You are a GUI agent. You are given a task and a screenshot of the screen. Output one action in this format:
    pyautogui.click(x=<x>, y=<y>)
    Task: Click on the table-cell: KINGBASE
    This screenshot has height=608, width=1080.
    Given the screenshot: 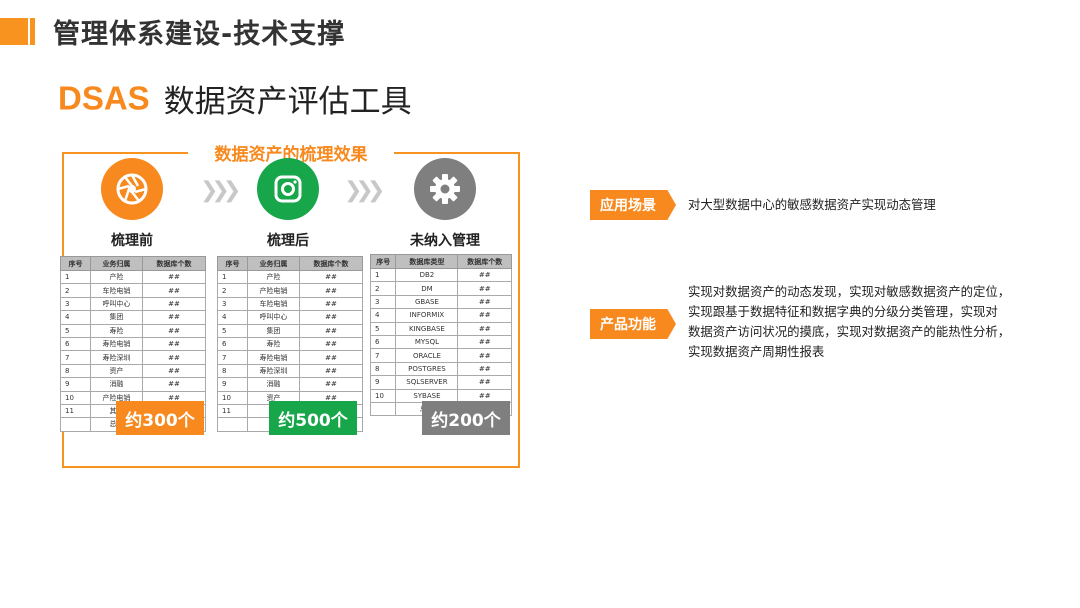 What is the action you would take?
    pyautogui.click(x=427, y=328)
    